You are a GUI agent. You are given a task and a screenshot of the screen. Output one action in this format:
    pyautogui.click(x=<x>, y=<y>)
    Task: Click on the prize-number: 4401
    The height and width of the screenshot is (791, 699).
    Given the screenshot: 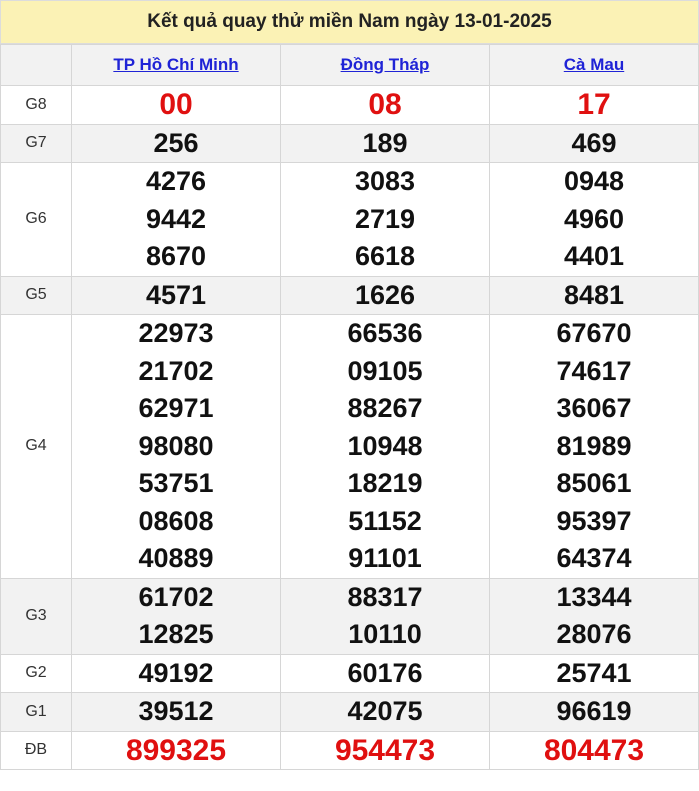 What is the action you would take?
    pyautogui.click(x=594, y=256)
    